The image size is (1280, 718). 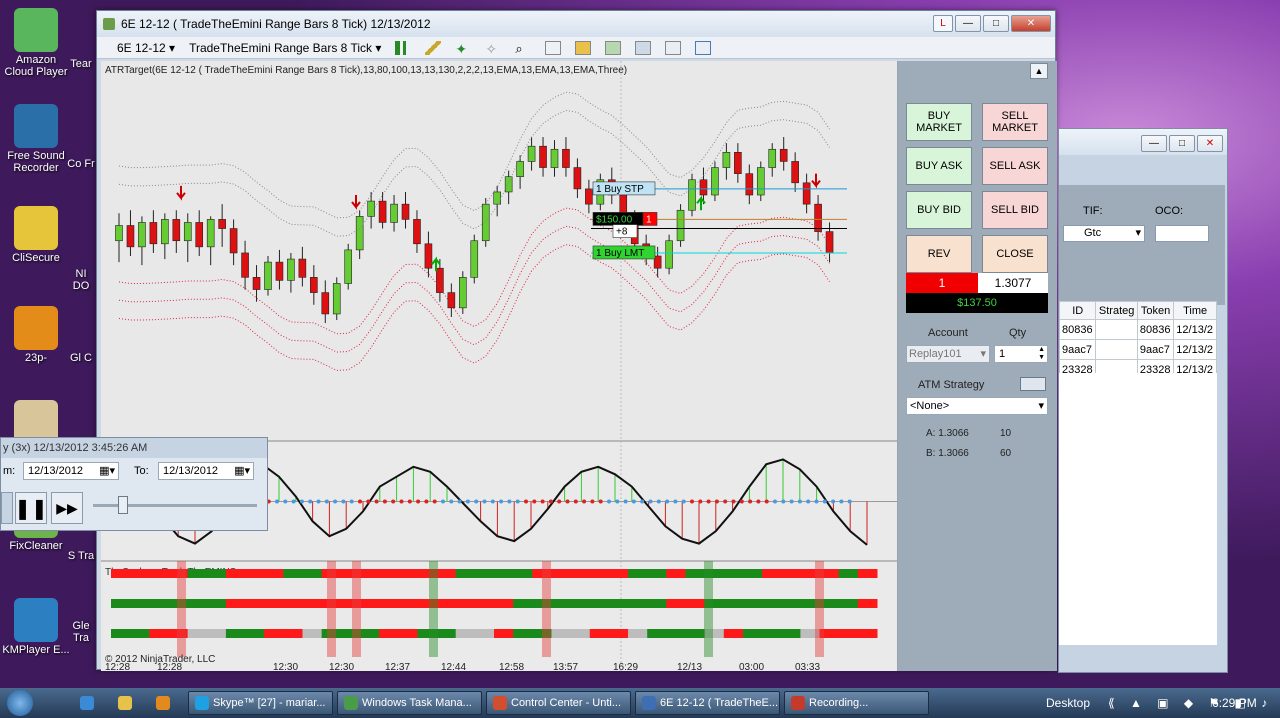 I want to click on instrument-selector: 6E 12-12 ▾, so click(x=146, y=48).